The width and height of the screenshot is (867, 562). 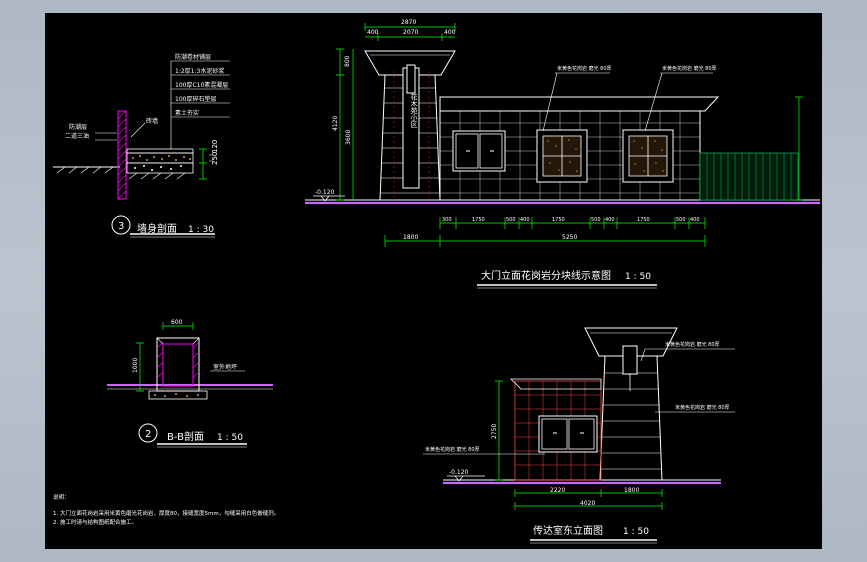 What do you see at coordinates (157, 228) in the screenshot?
I see `wall-section-title: 墙身剖面` at bounding box center [157, 228].